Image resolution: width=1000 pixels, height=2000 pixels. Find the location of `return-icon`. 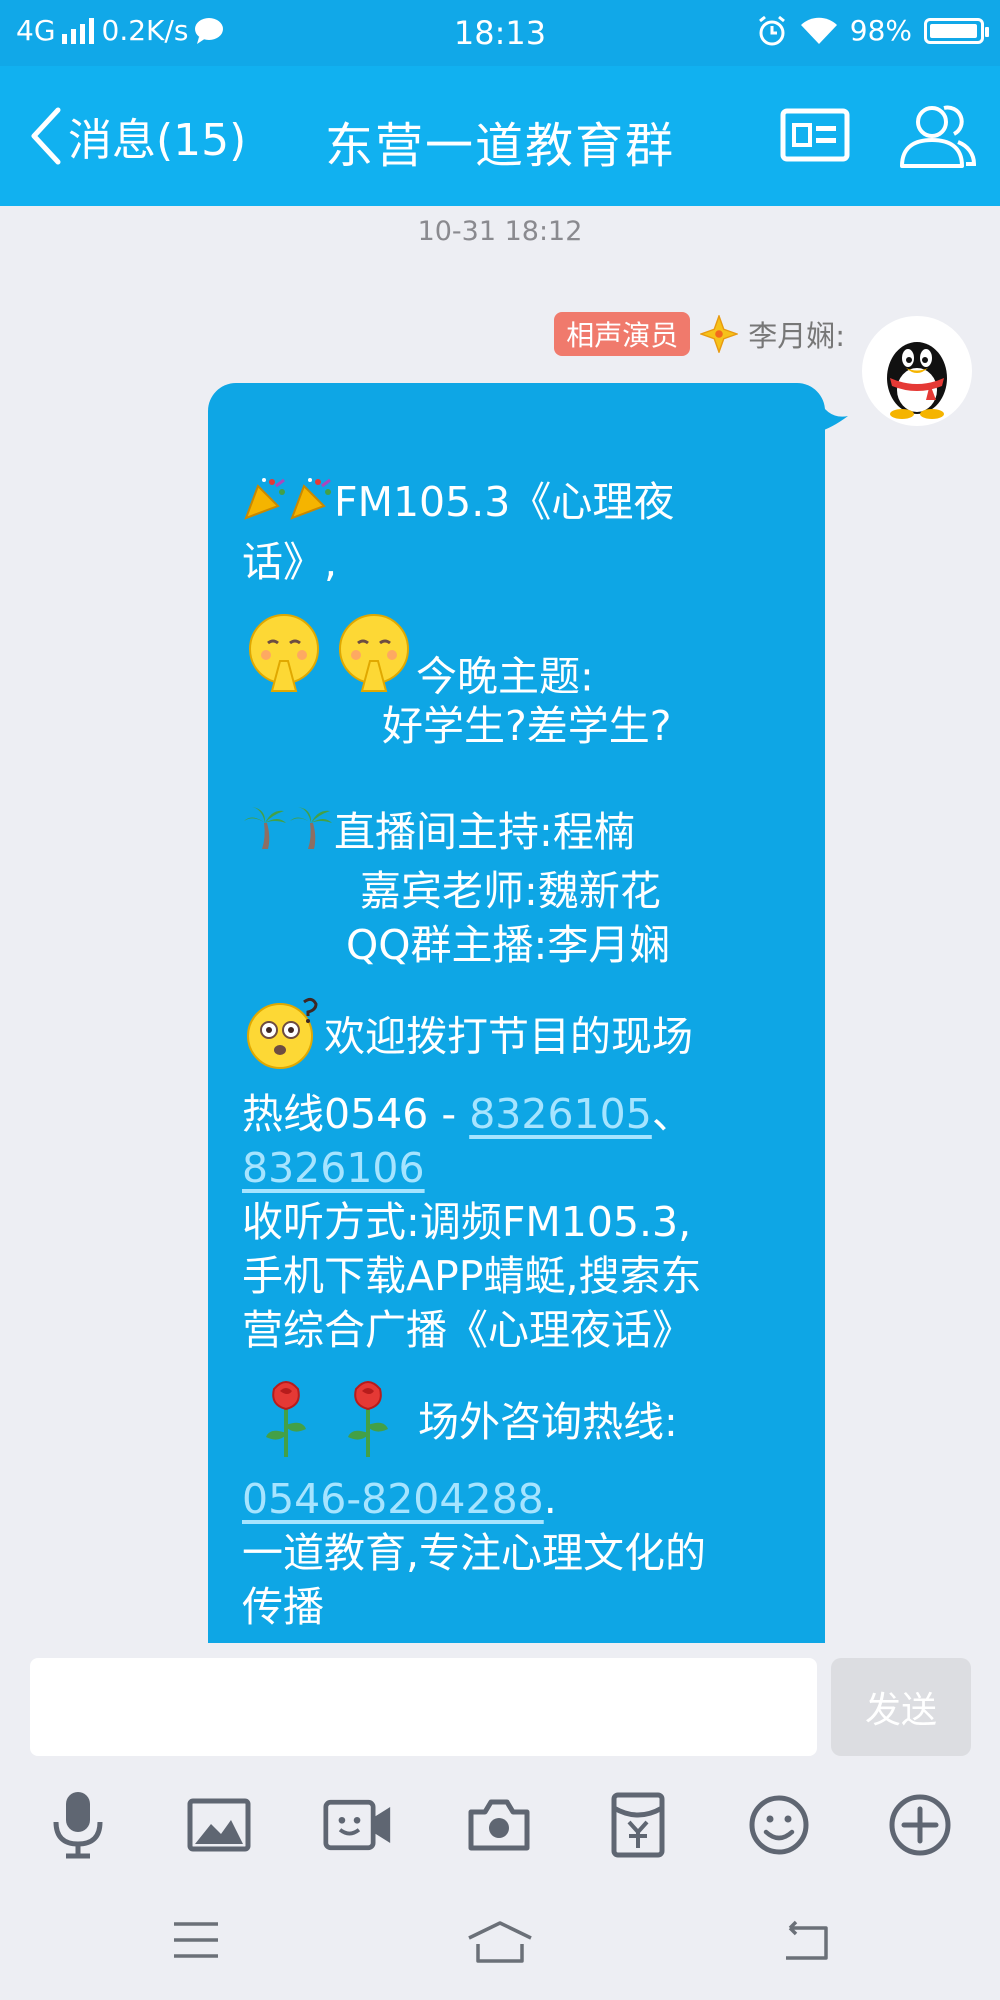

return-icon is located at coordinates (807, 1940).